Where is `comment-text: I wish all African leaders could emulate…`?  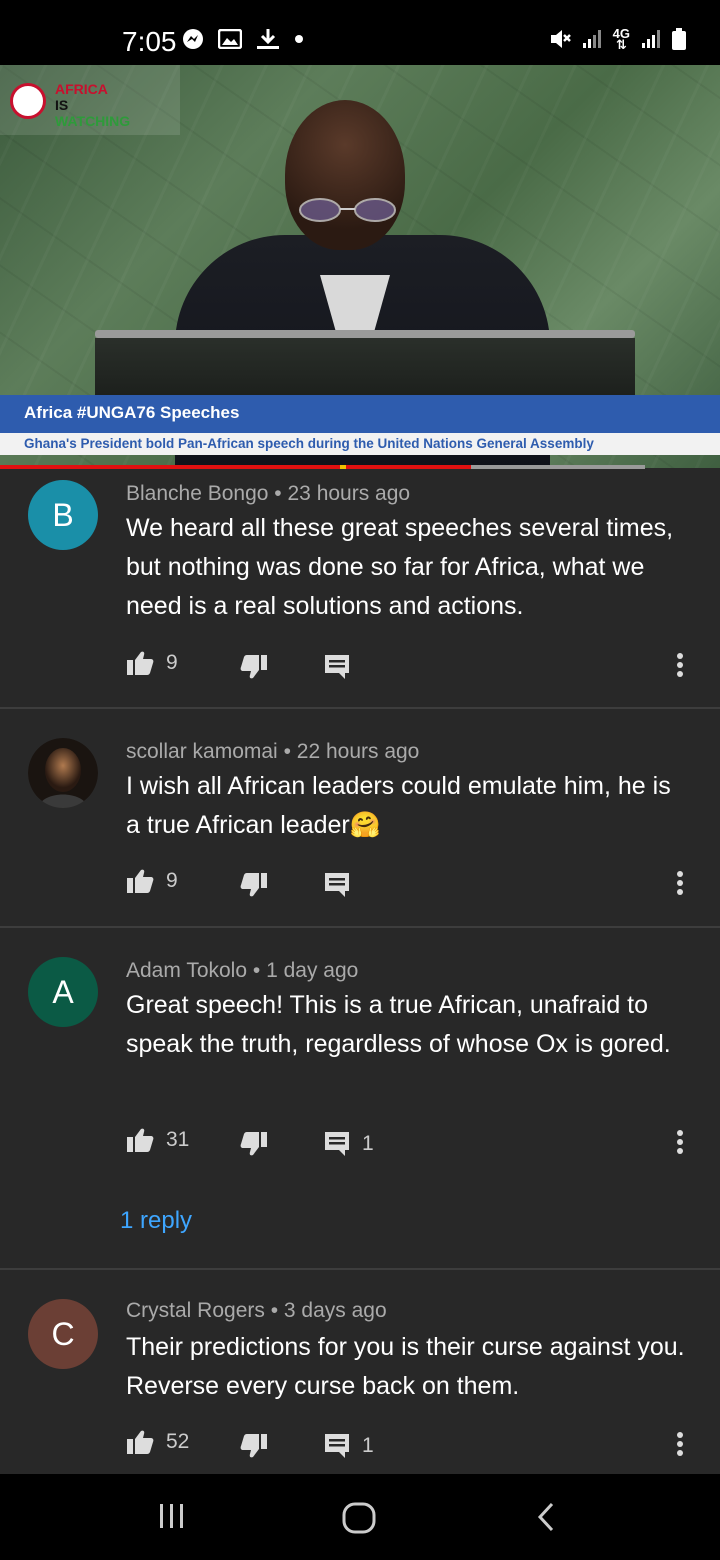 comment-text: I wish all African leaders could emulate… is located at coordinates (398, 805).